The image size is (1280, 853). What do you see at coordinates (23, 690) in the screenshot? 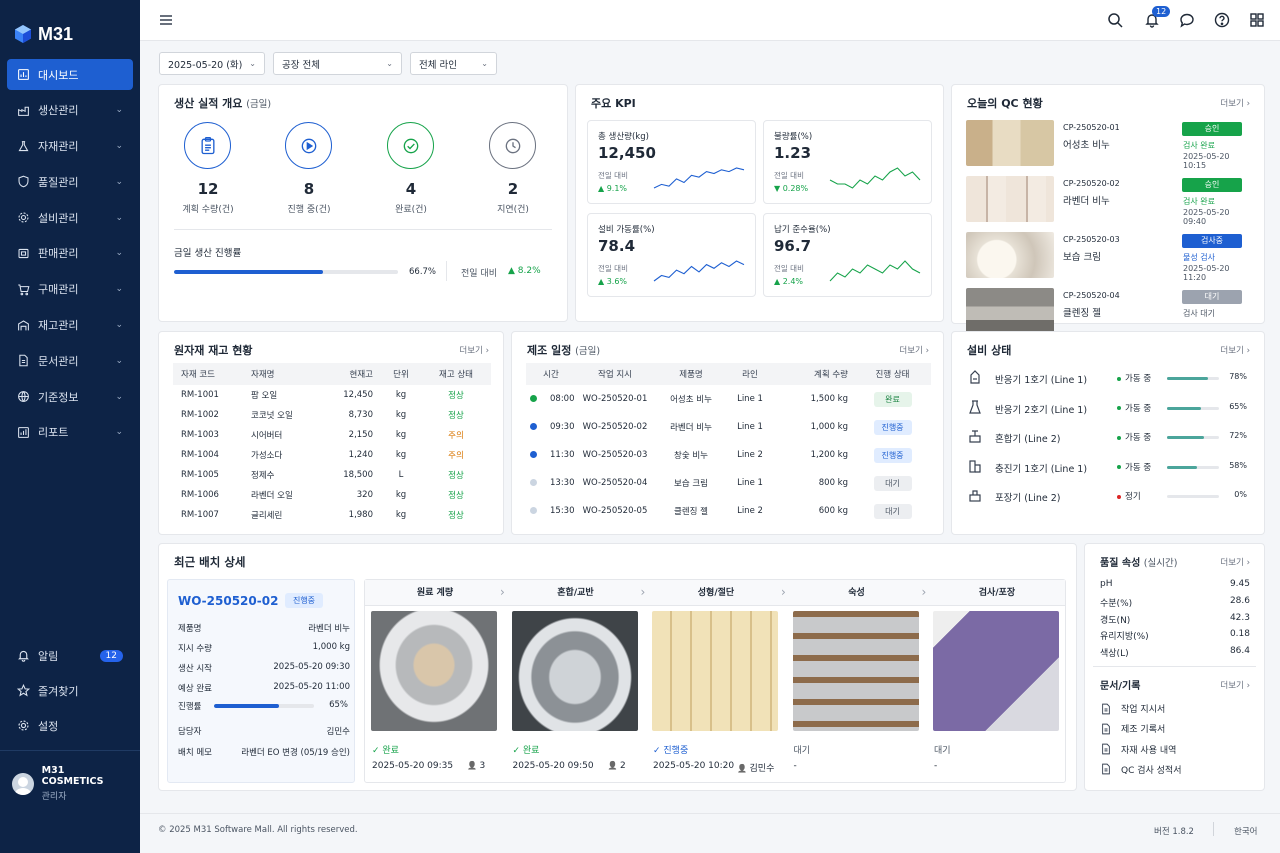
I see `star-icon` at bounding box center [23, 690].